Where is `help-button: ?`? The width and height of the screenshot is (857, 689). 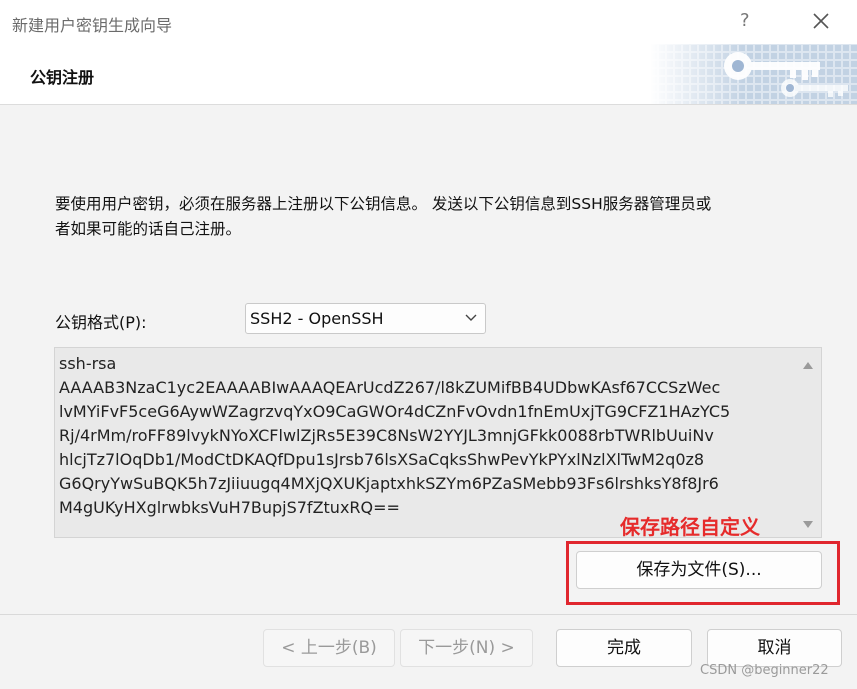 help-button: ? is located at coordinates (745, 20).